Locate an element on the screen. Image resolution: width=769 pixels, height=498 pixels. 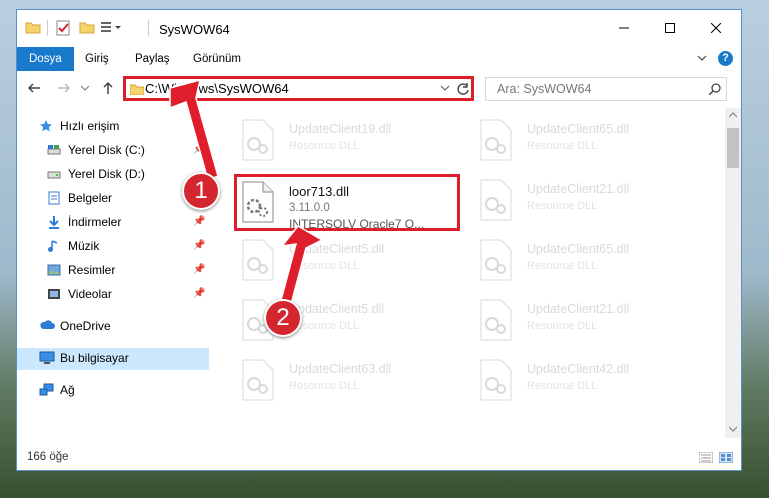
annotation-arrows is located at coordinates (246, 194).